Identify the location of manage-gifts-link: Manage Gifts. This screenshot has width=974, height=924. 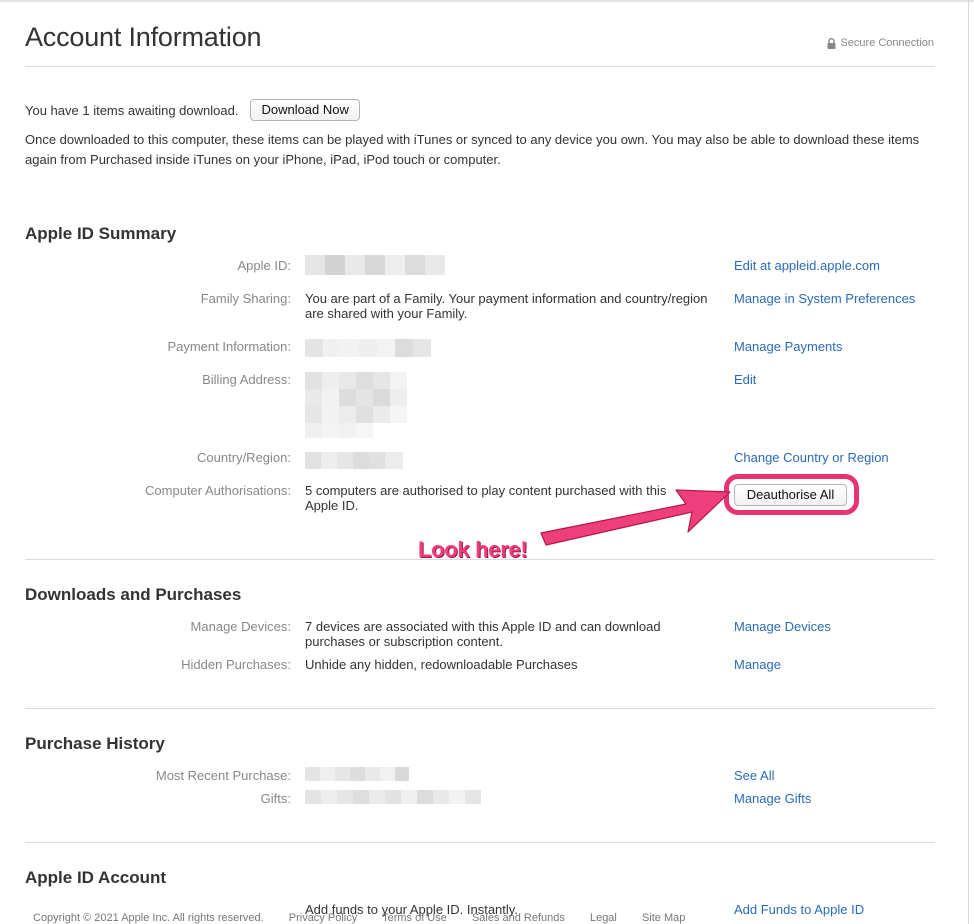
(772, 798).